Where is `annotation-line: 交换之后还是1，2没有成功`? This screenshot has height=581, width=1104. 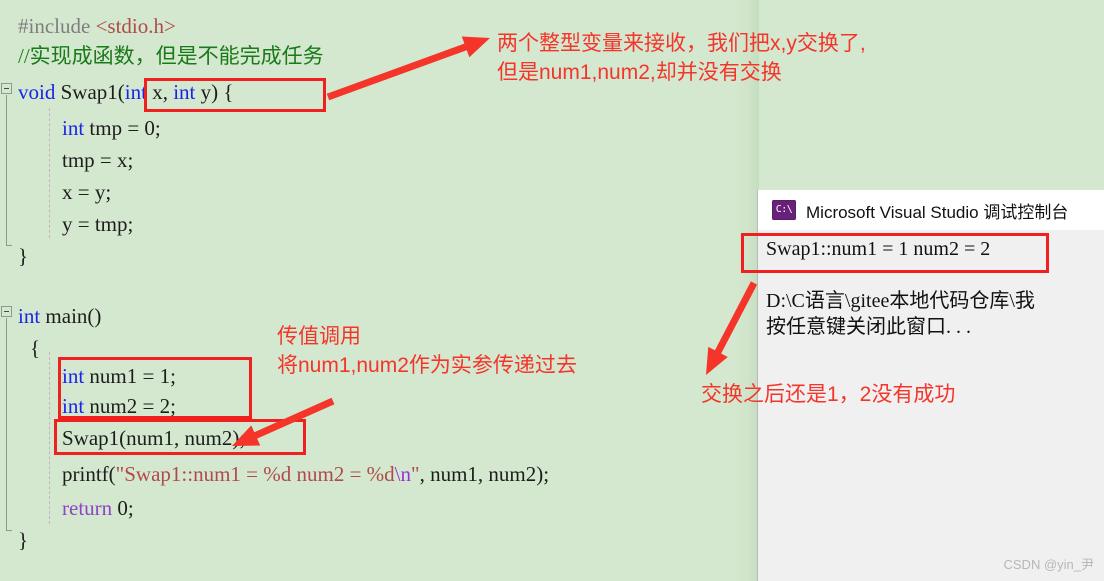
annotation-line: 交换之后还是1，2没有成功 is located at coordinates (828, 394).